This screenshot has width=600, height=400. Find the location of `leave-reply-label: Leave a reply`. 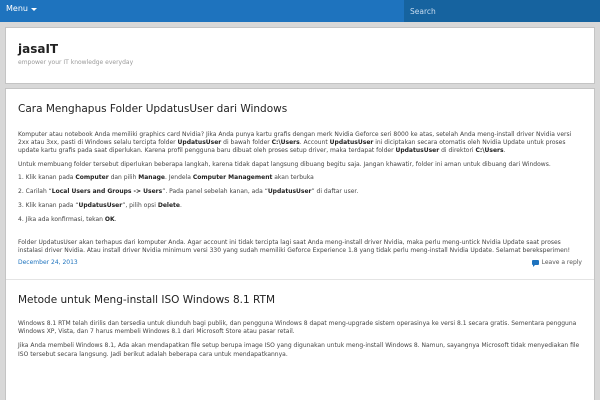

leave-reply-label: Leave a reply is located at coordinates (561, 263).